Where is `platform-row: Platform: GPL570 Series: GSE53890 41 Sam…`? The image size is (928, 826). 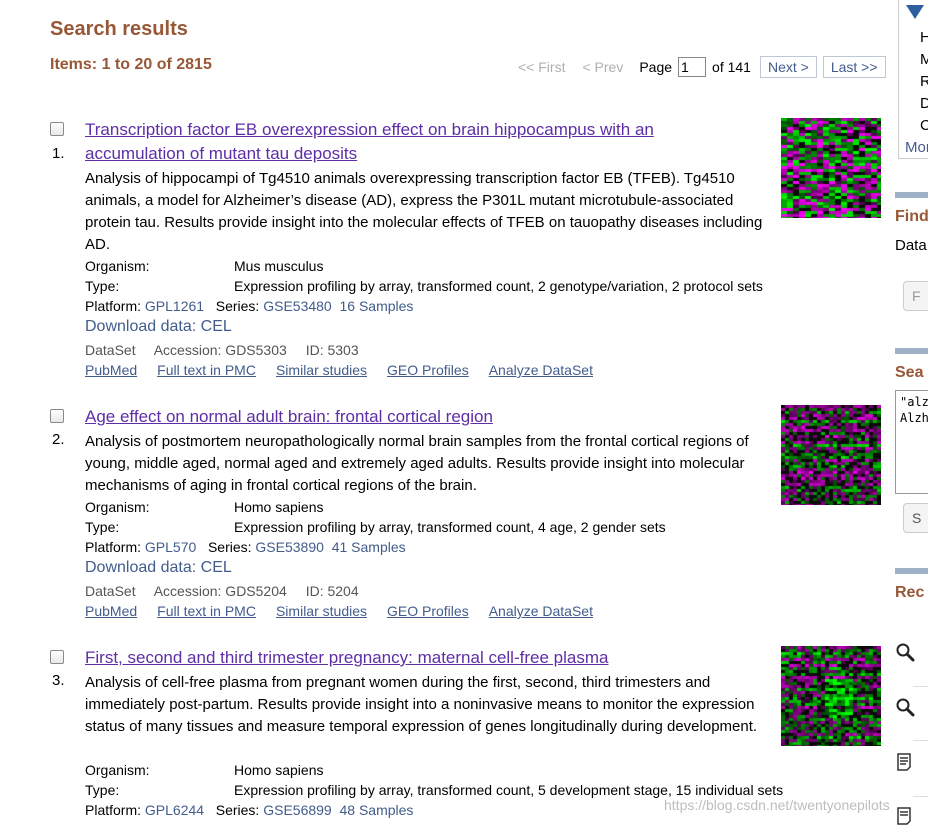
platform-row: Platform: GPL570 Series: GSE53890 41 Sam… is located at coordinates (245, 547).